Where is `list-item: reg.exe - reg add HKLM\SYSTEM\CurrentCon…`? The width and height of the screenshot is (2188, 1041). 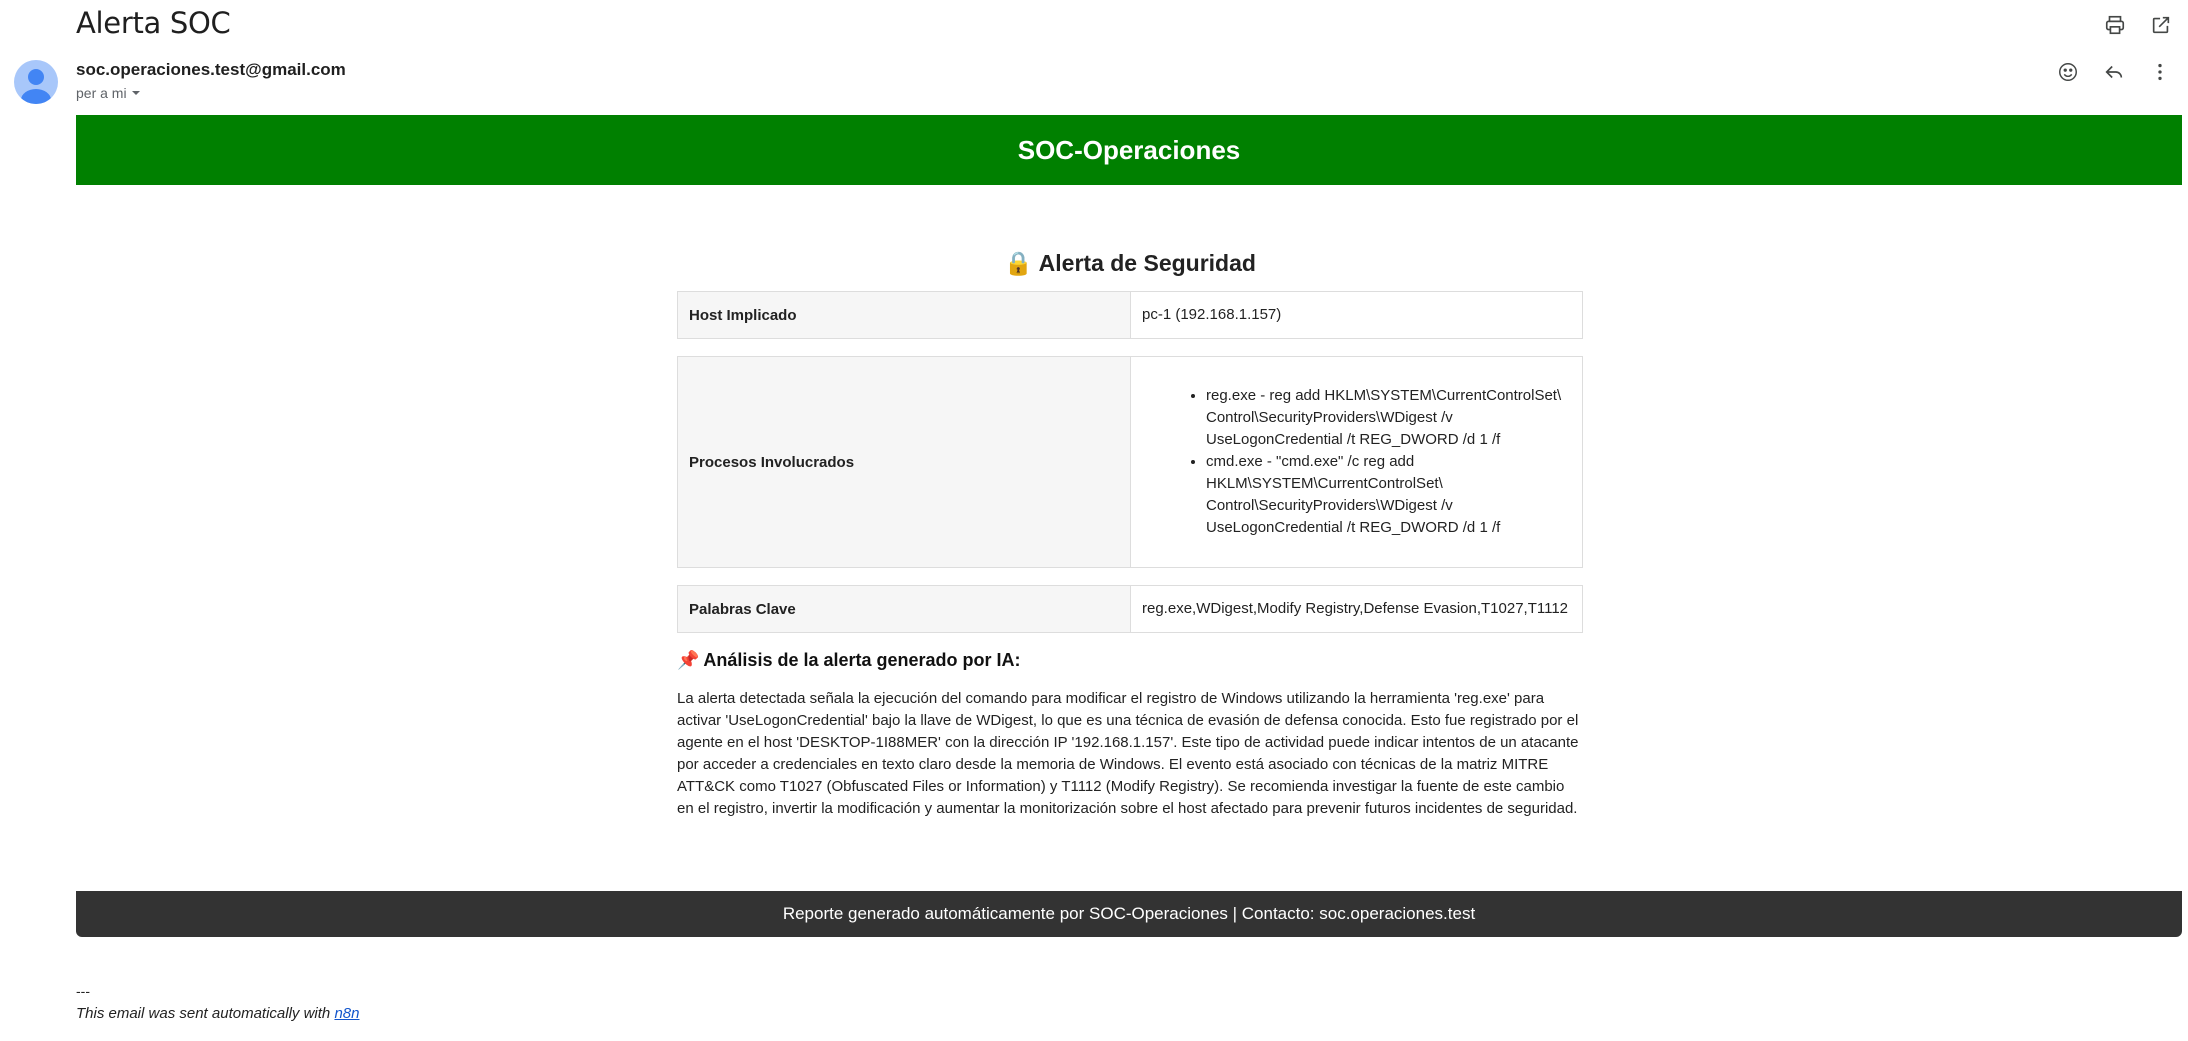
list-item: reg.exe - reg add HKLM\SYSTEM\CurrentCon… is located at coordinates (1388, 418).